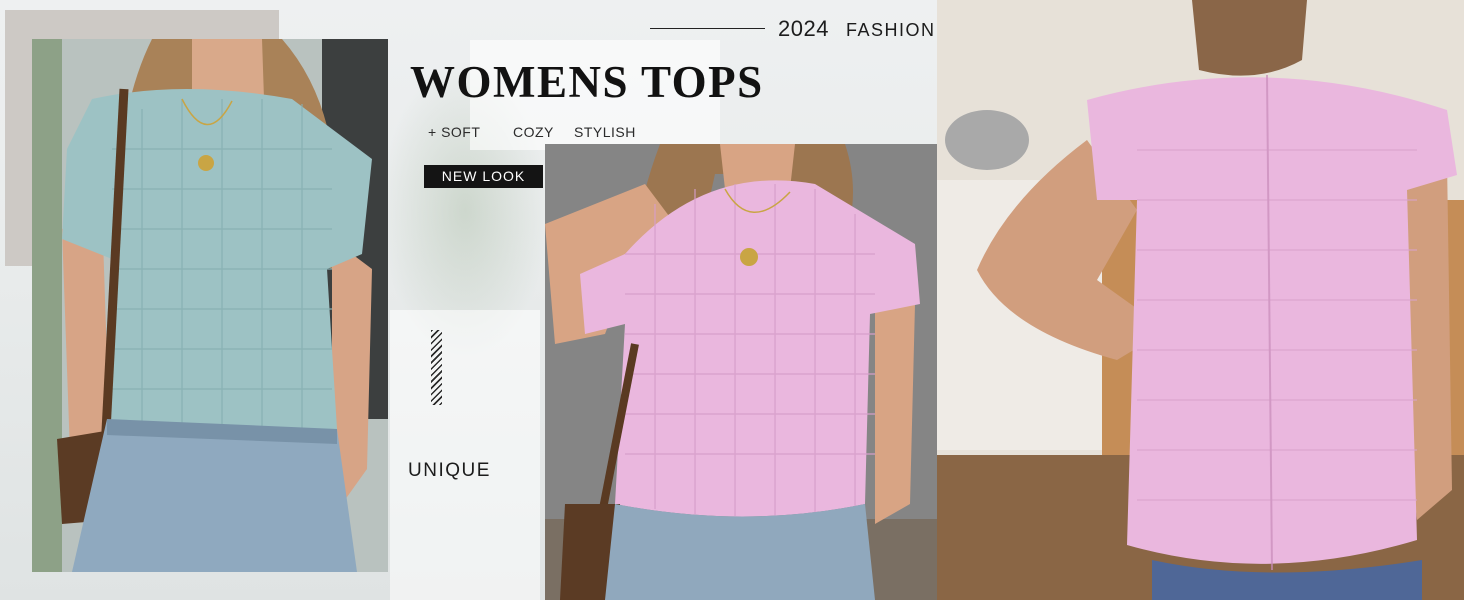 The height and width of the screenshot is (600, 1464). What do you see at coordinates (707, 28) in the screenshot?
I see `decorative-rule` at bounding box center [707, 28].